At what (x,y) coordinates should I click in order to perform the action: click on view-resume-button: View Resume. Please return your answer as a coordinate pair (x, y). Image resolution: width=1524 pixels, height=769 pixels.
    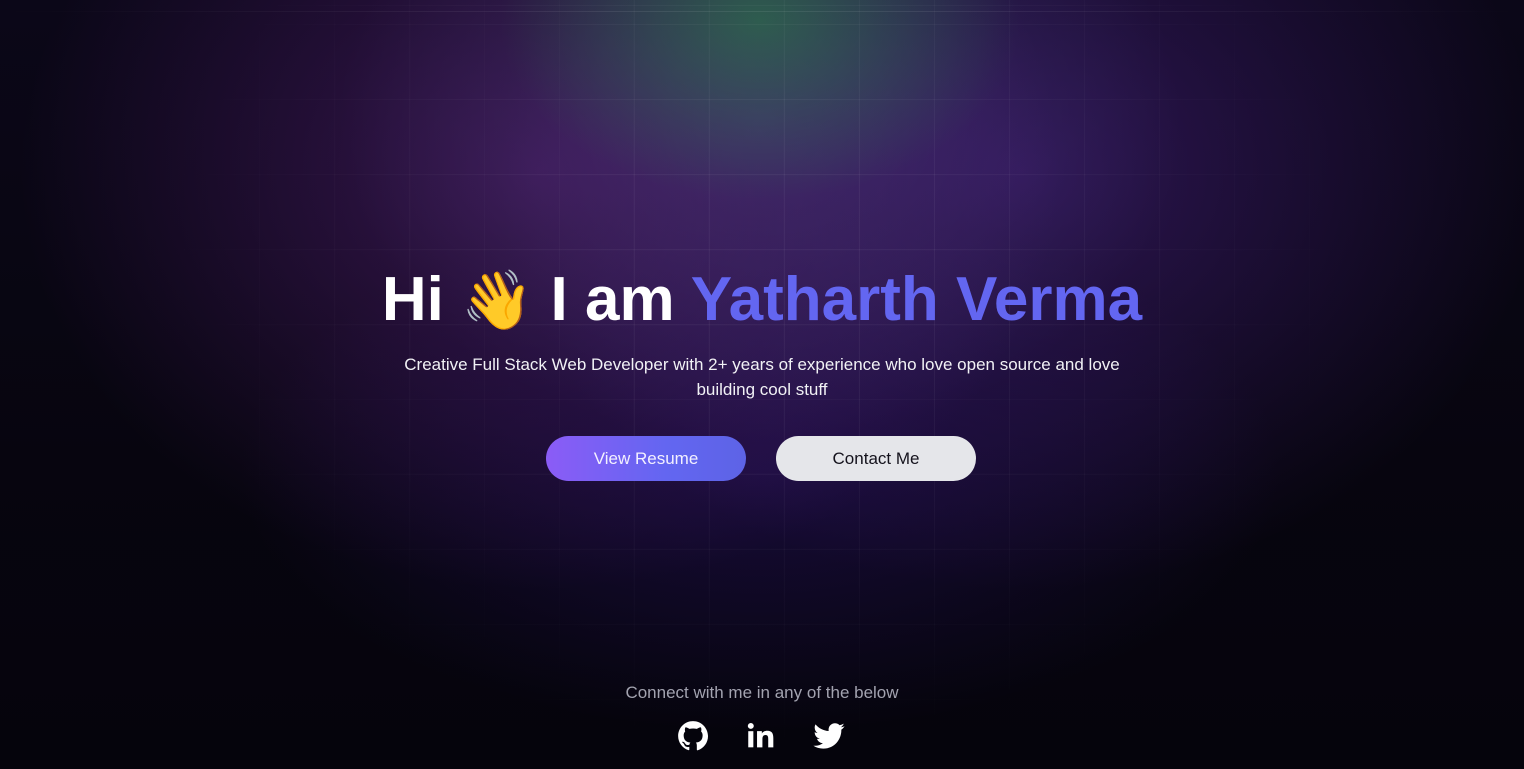
    Looking at the image, I should click on (646, 458).